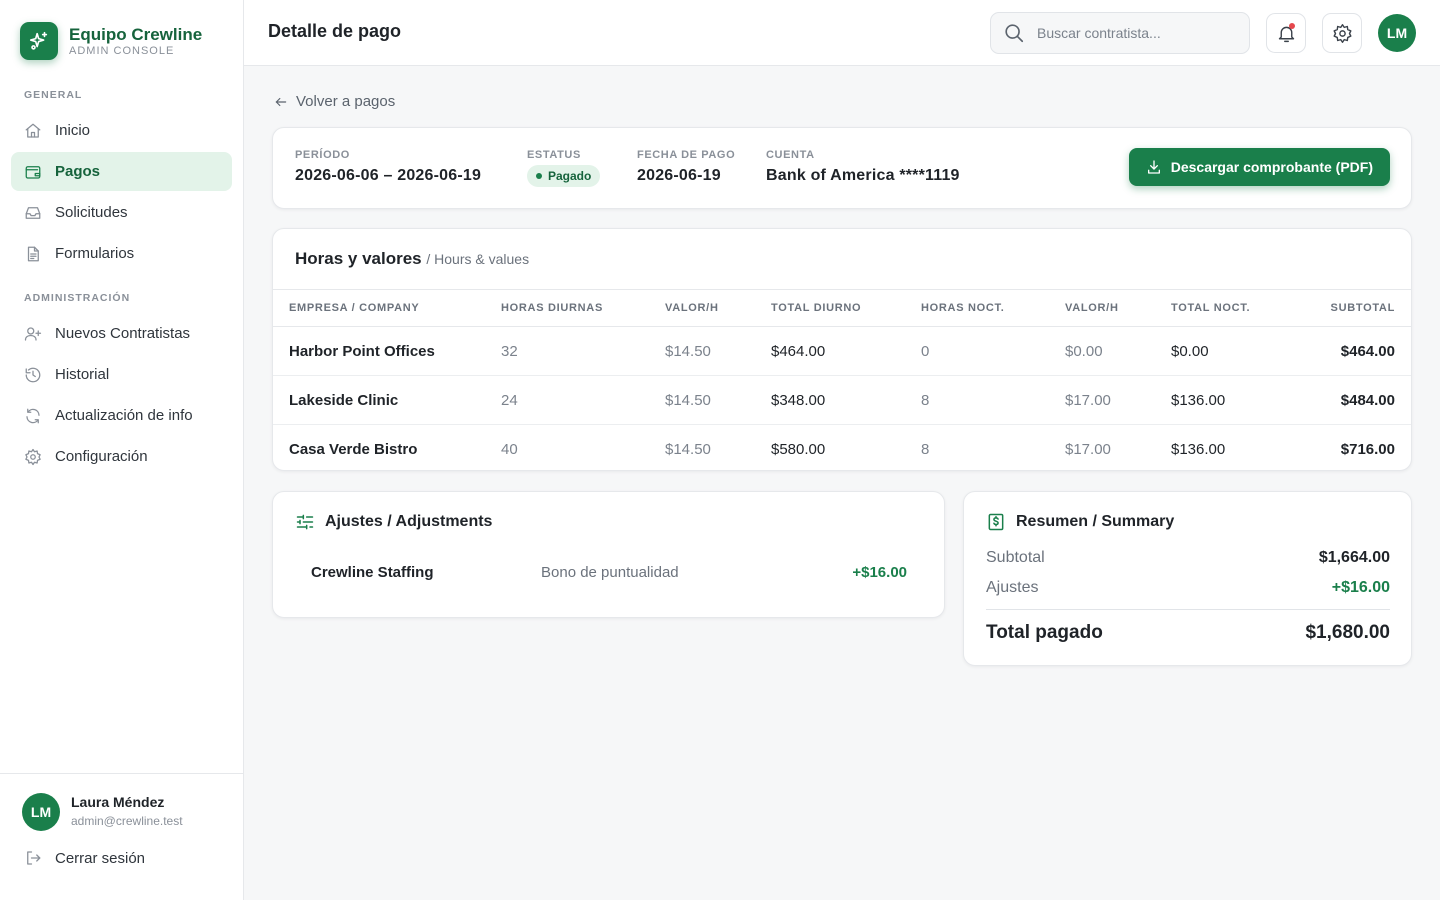  What do you see at coordinates (387, 308) in the screenshot?
I see `column-header: EMPRESA / COMPANY` at bounding box center [387, 308].